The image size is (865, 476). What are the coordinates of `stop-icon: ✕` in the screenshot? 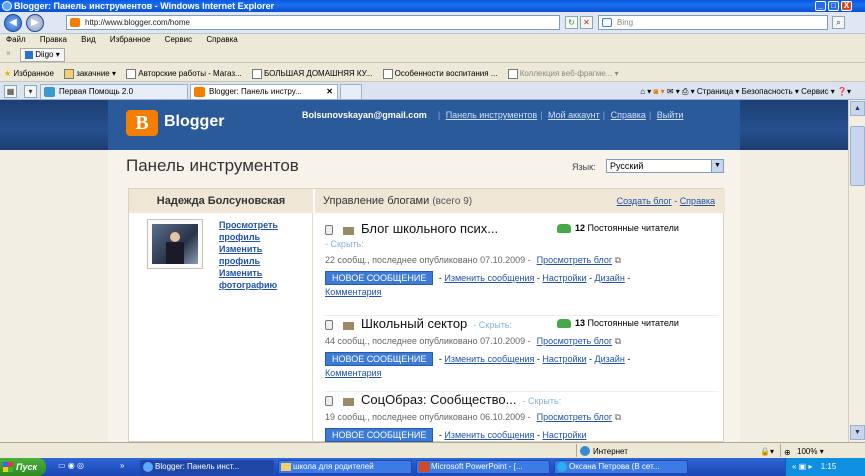 It's located at (586, 22).